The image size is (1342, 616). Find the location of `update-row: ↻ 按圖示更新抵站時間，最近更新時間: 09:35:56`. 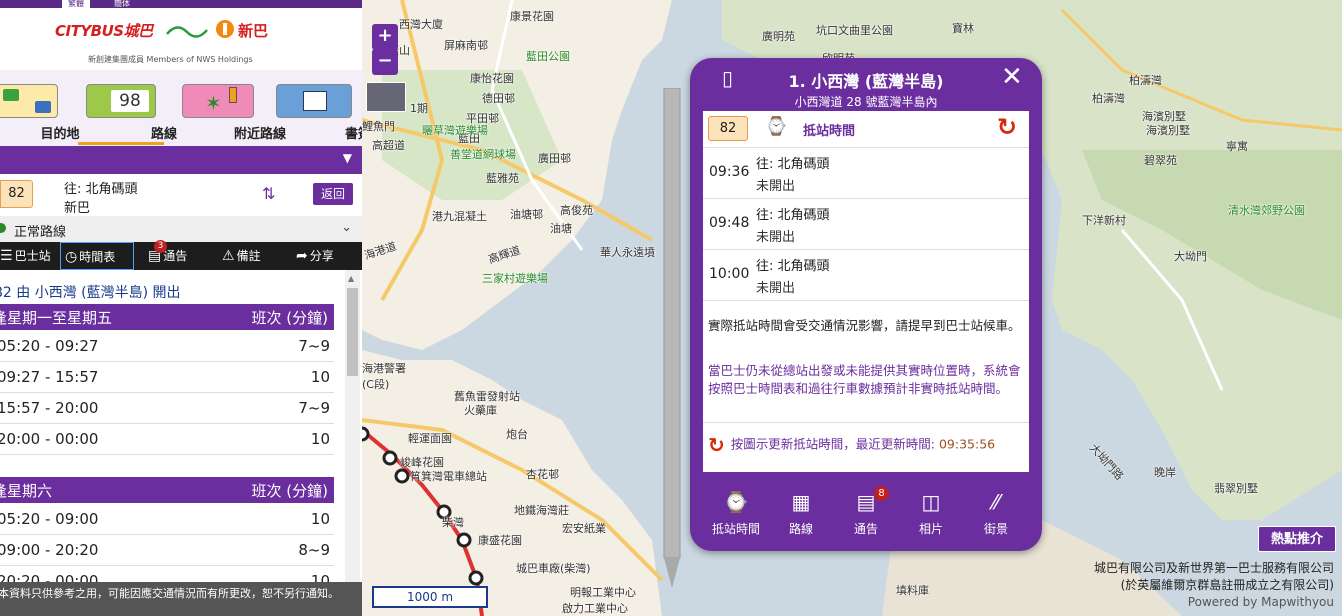

update-row: ↻ 按圖示更新抵站時間，最近更新時間: 09:35:56 is located at coordinates (867, 445).